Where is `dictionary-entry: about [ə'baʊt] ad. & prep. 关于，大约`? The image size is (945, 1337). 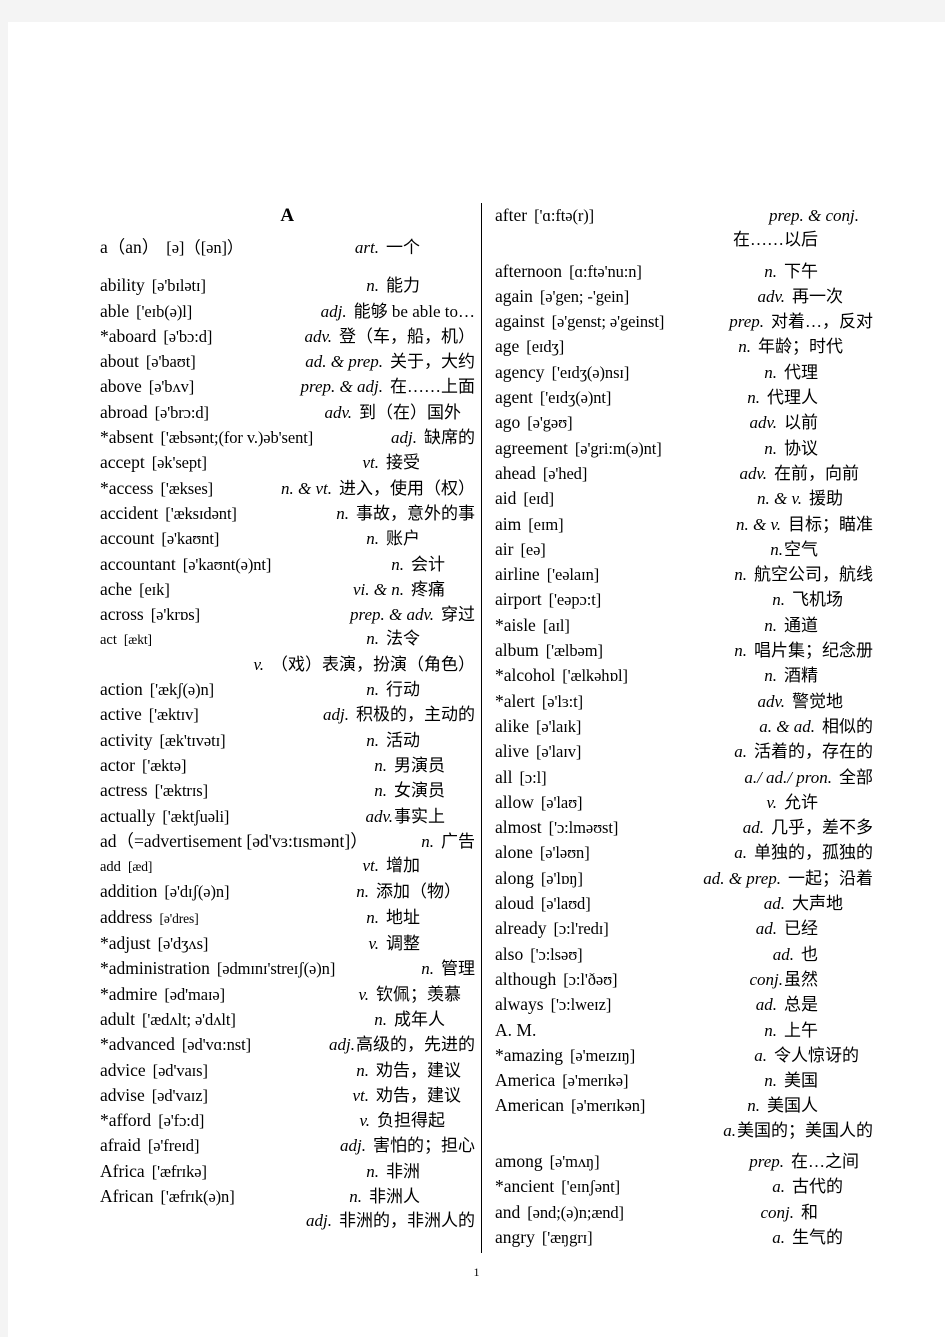 dictionary-entry: about [ə'baʊt] ad. & prep. 关于，大约 is located at coordinates (287, 361).